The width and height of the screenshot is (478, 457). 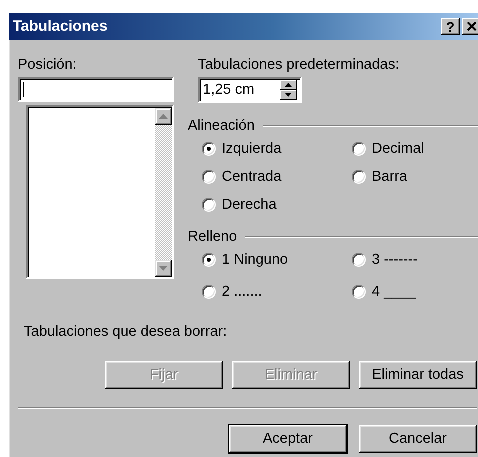 I want to click on spin-down-button, so click(x=288, y=95).